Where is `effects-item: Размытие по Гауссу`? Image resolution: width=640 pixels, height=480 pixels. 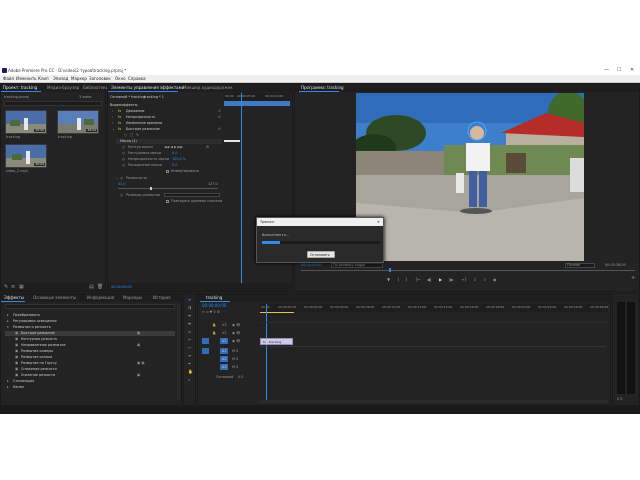
effects-item: Размытие по Гауссу is located at coordinates (39, 363).